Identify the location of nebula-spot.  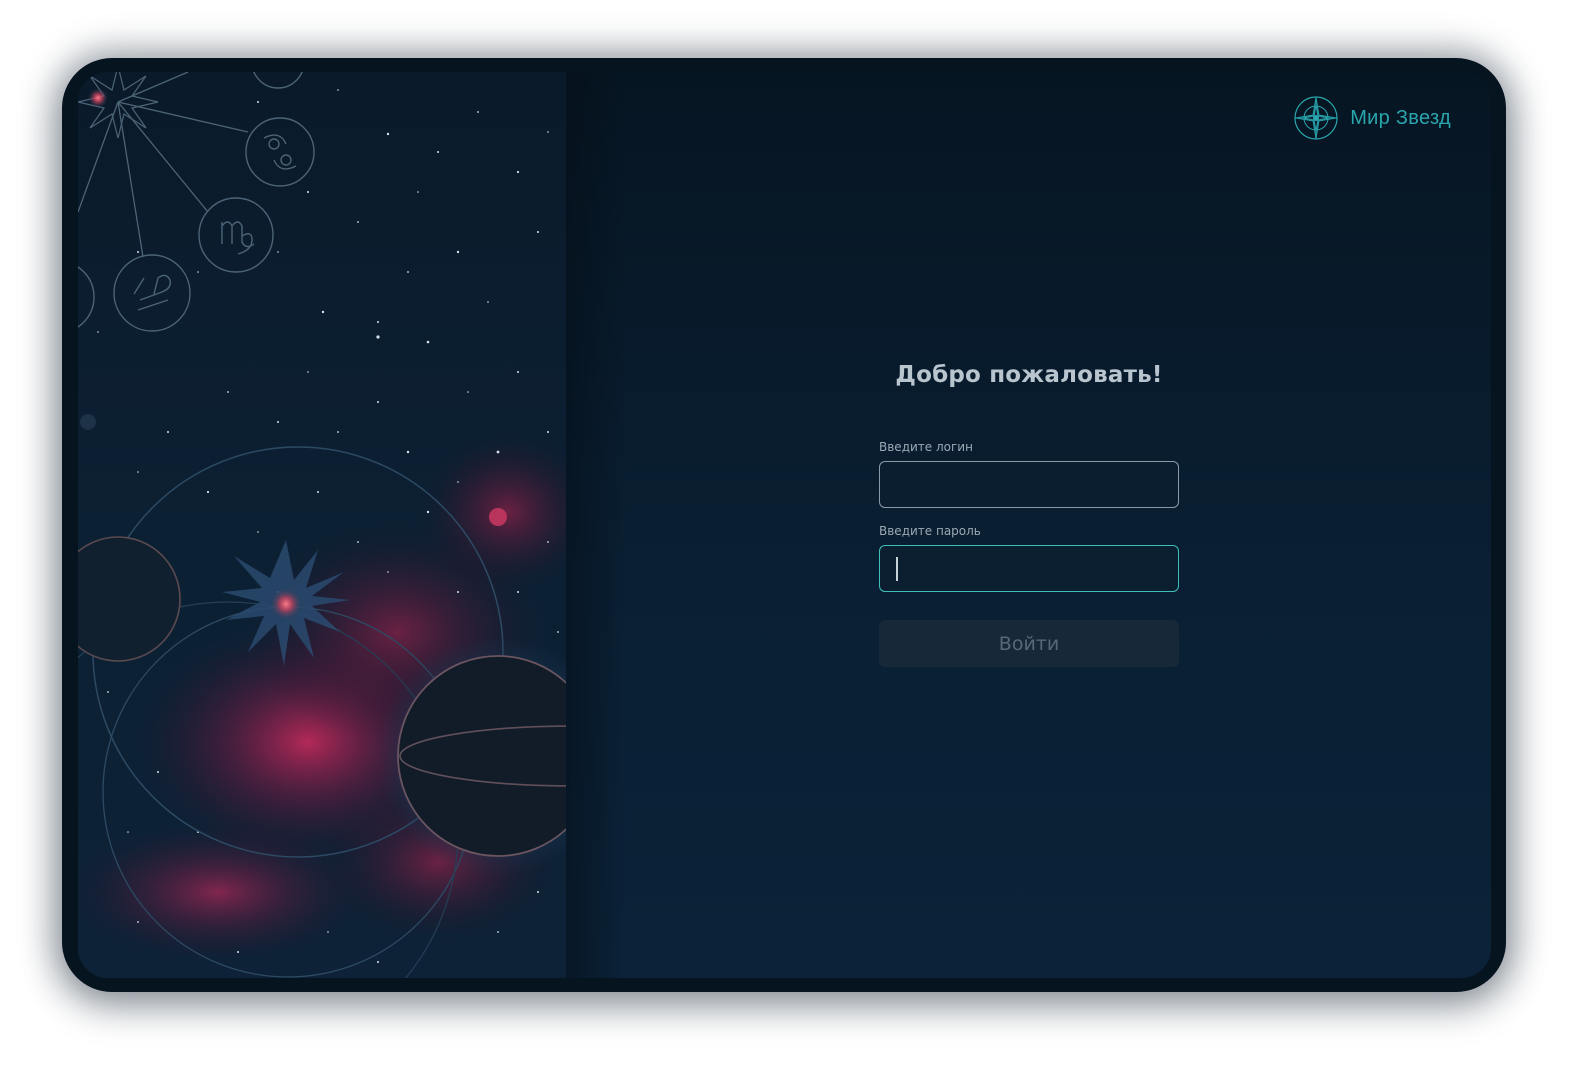
(498, 517).